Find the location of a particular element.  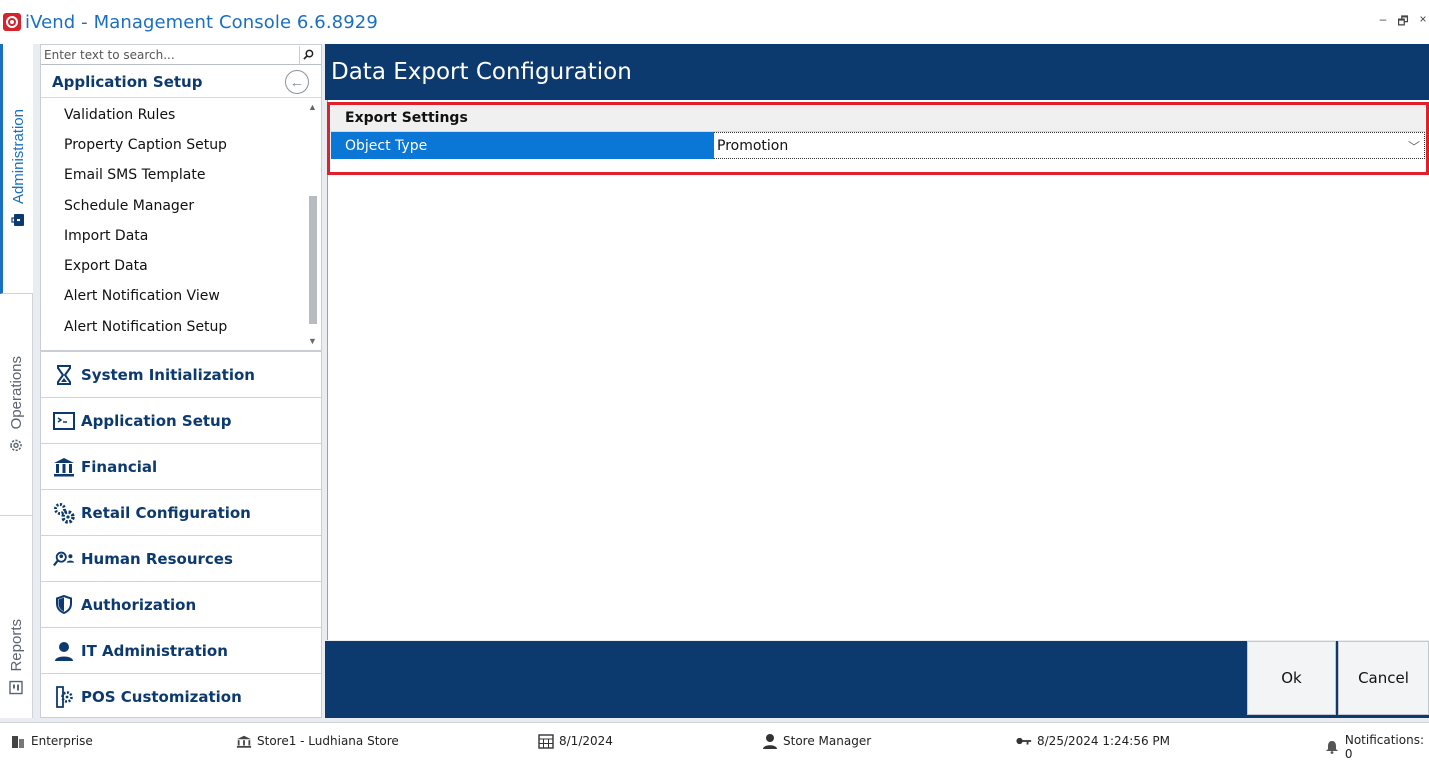

sub-item-schedule-manager: Schedule Manager is located at coordinates (129, 206).